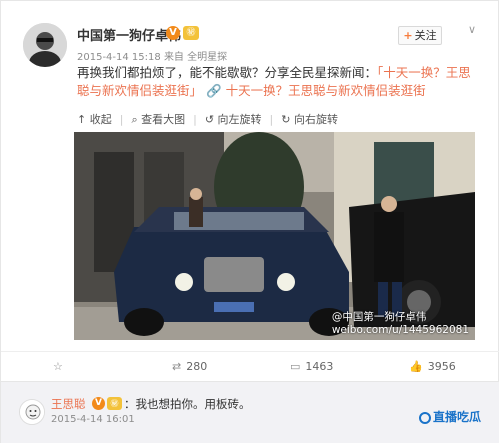  What do you see at coordinates (250, 366) in the screenshot?
I see `post-actions-bar: ☆ ⇄ 280 ▭ 1463 👍 3956` at bounding box center [250, 366].